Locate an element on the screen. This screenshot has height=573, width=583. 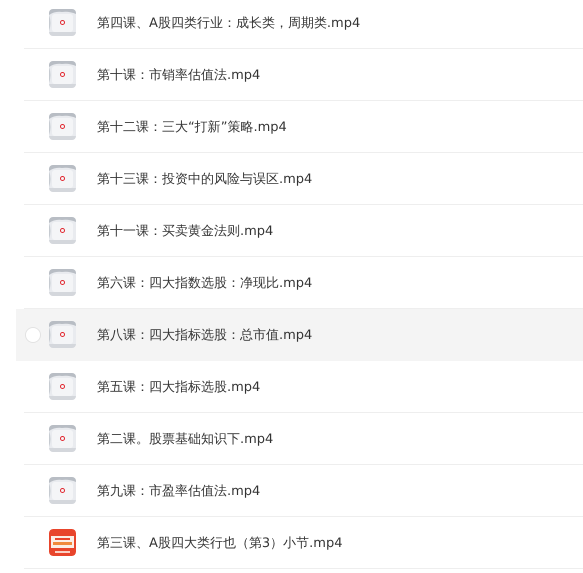
file-row: 第十二课：三大“打新”策略.mp4 is located at coordinates (303, 127).